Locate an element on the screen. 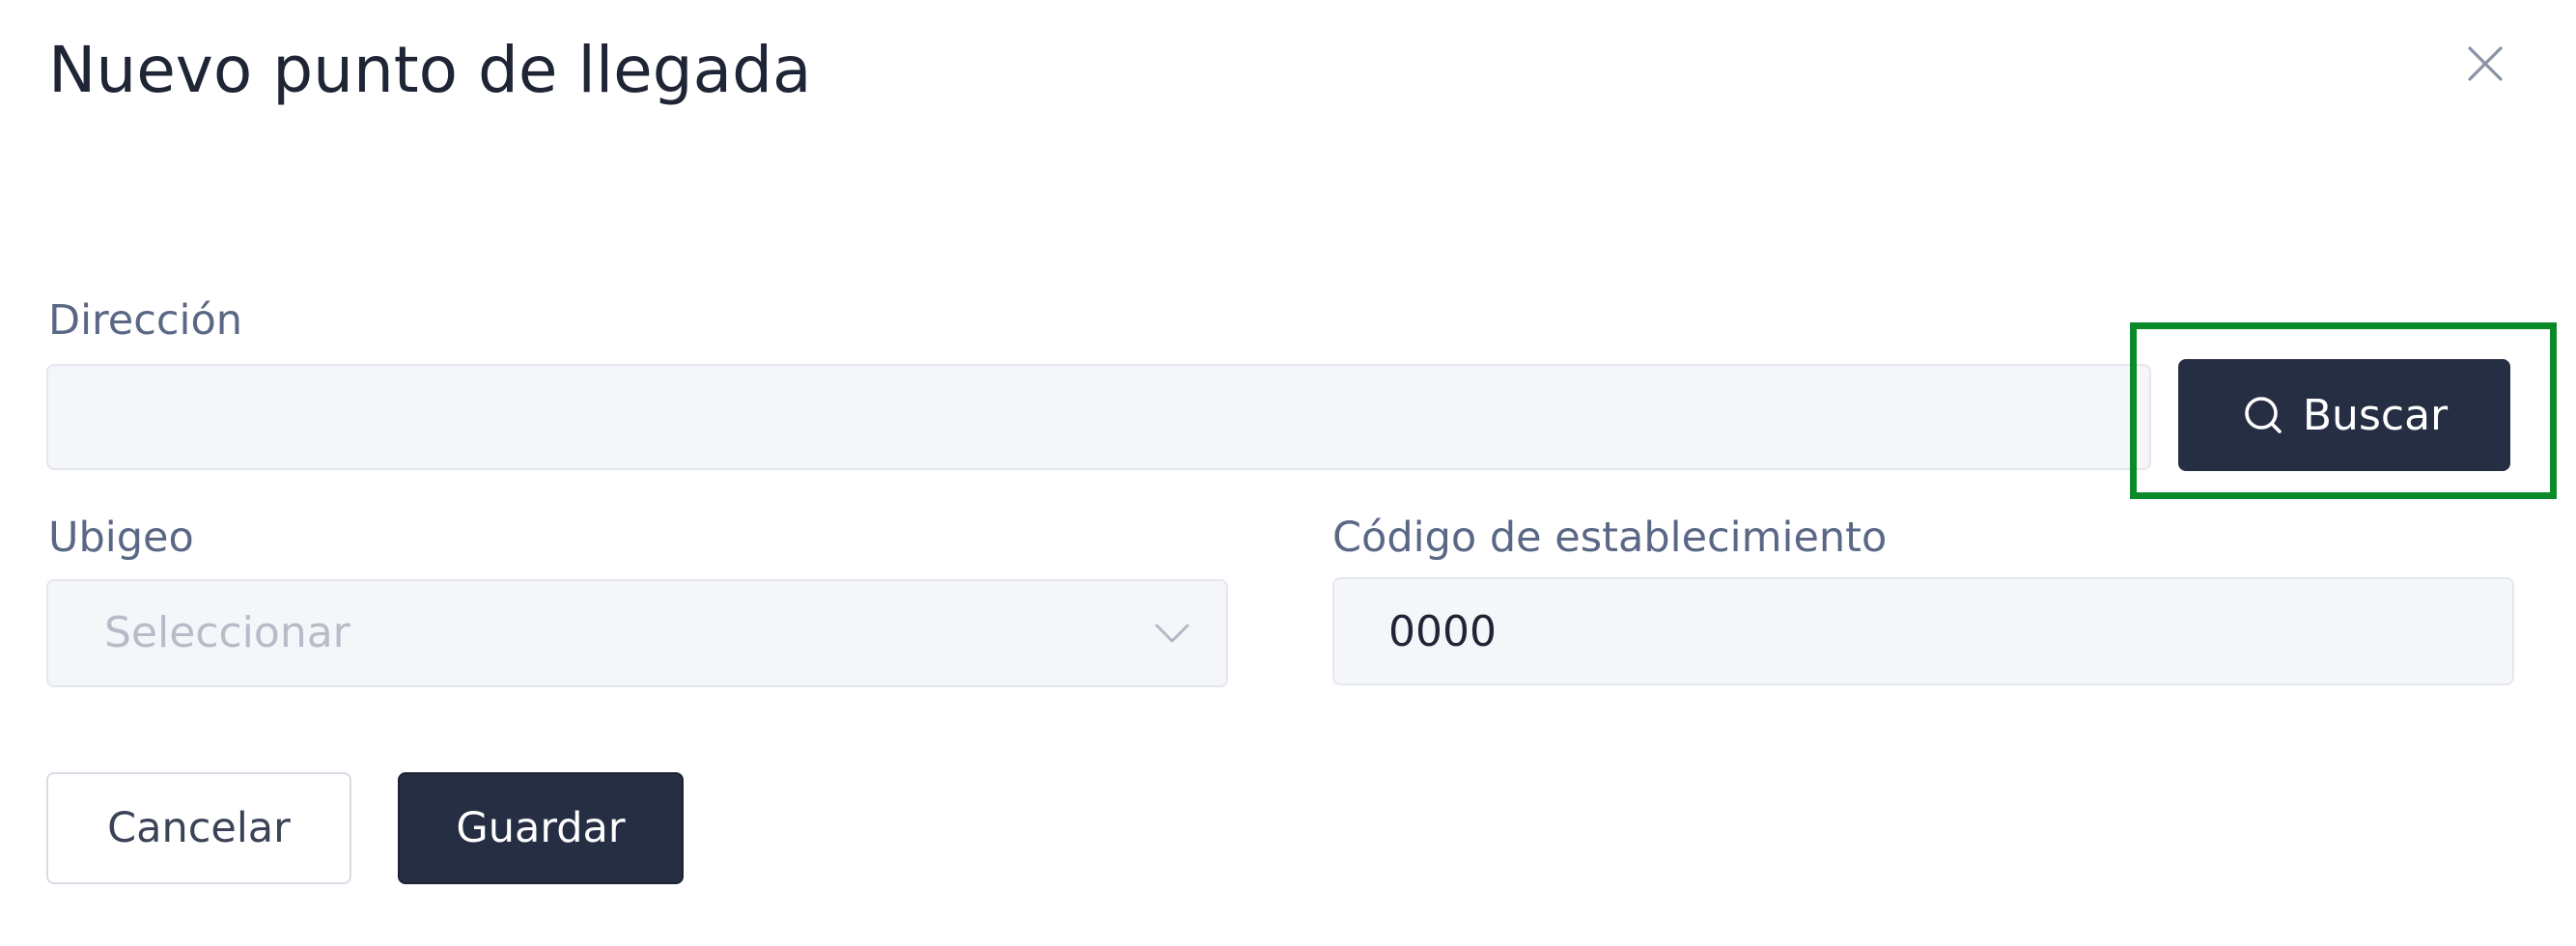 Image resolution: width=2576 pixels, height=946 pixels. dialog-title: Nuevo punto de llegada is located at coordinates (430, 70).